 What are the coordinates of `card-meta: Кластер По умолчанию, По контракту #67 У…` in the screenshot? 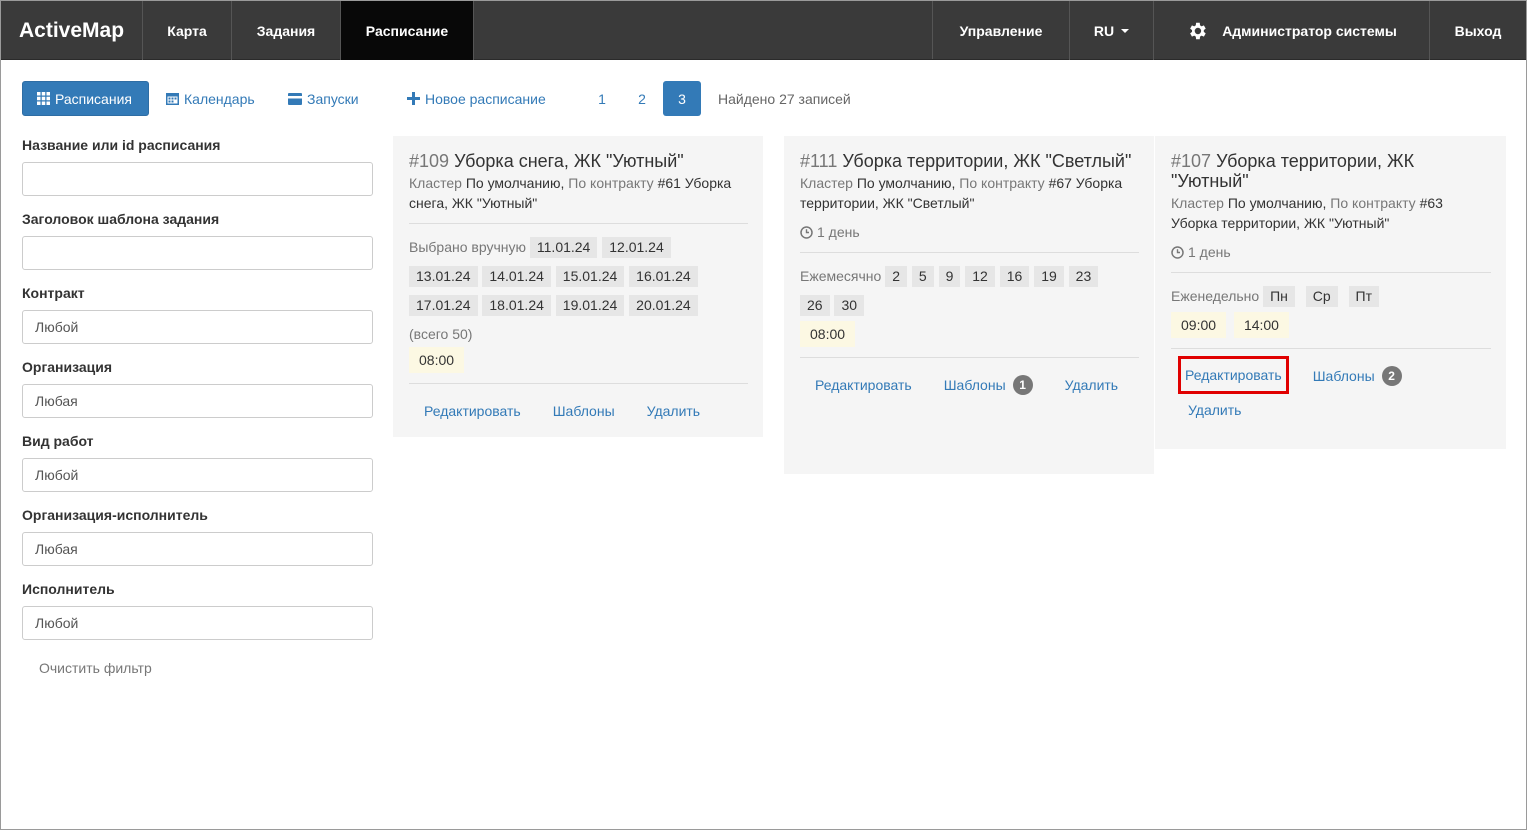 It's located at (969, 193).